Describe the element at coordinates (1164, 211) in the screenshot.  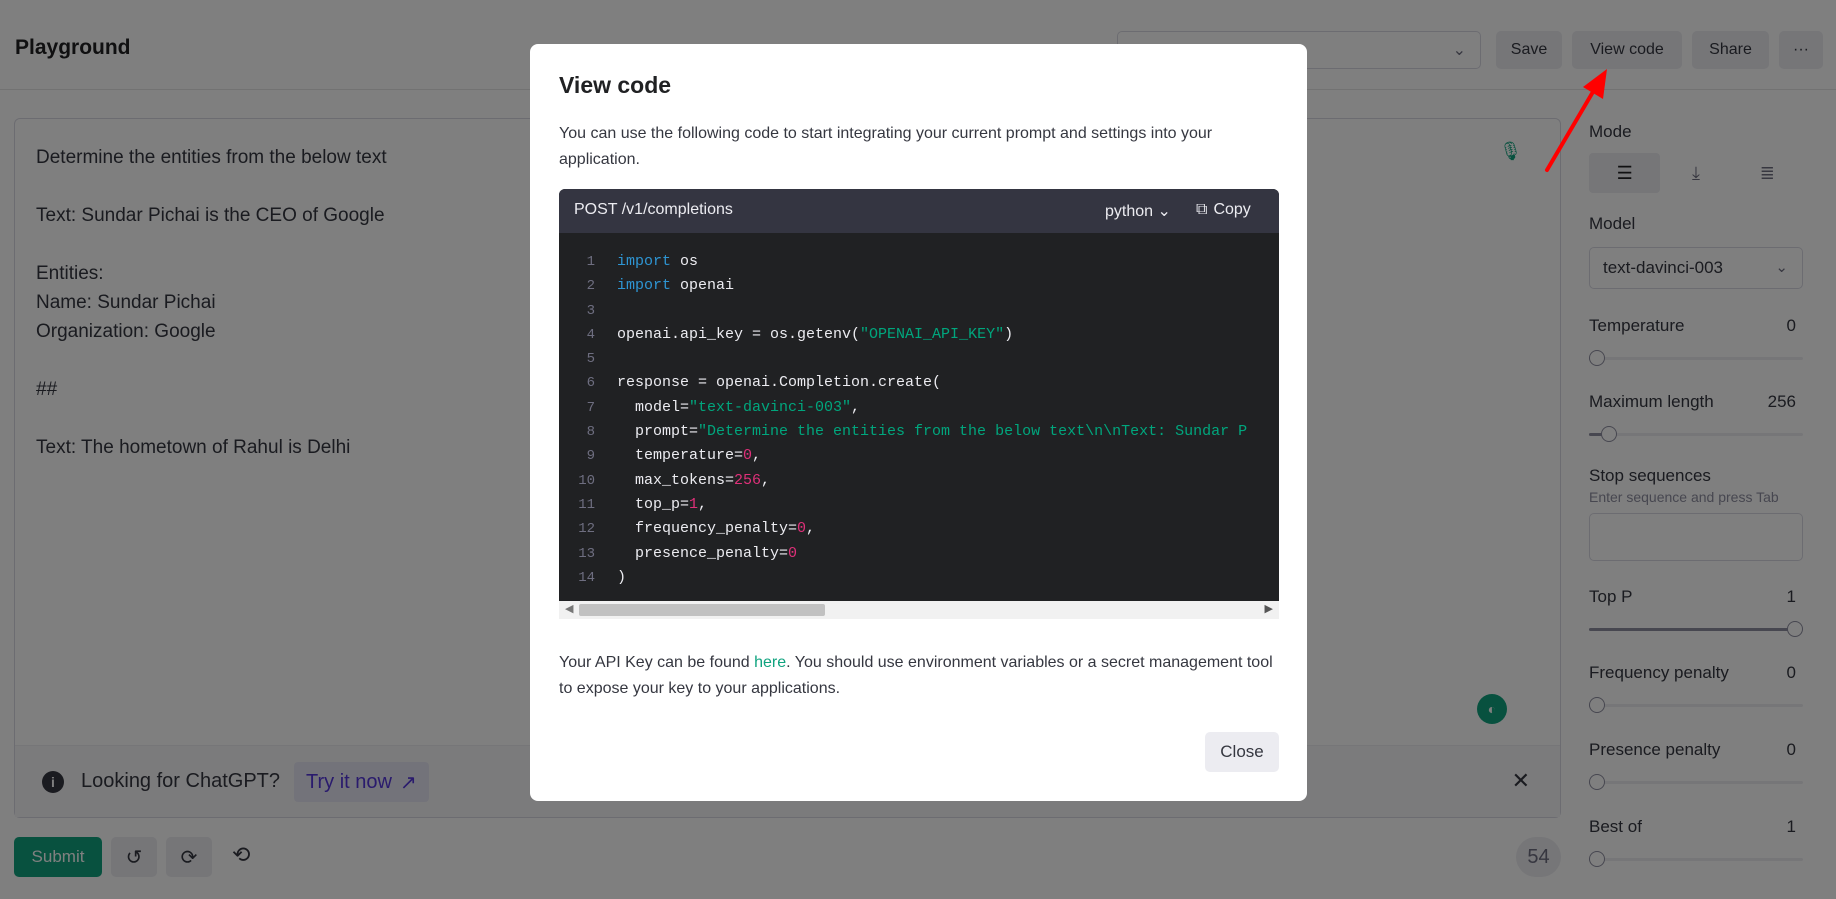
I see `chevron-down-icon: ⌄` at that location.